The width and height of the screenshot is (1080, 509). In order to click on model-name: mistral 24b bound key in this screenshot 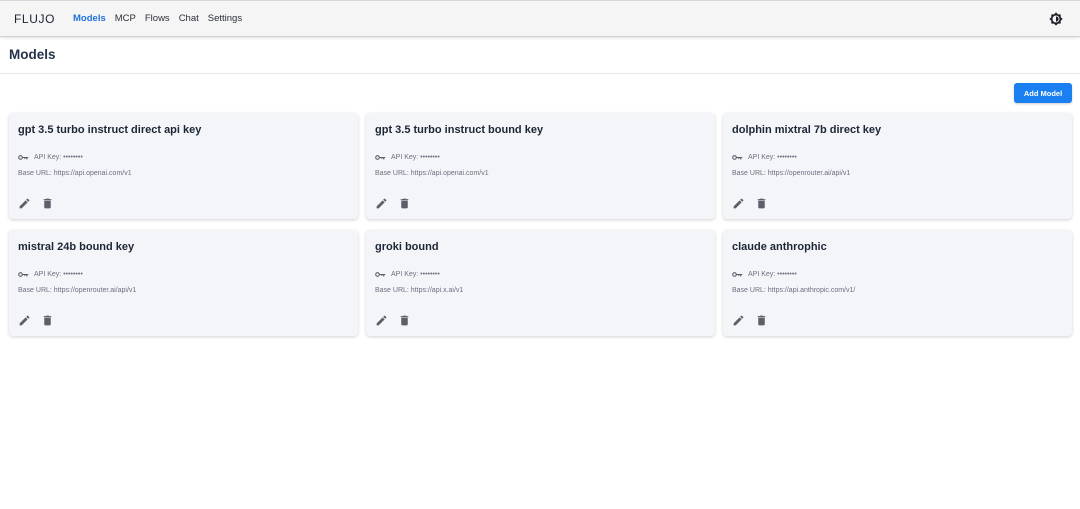, I will do `click(76, 247)`.